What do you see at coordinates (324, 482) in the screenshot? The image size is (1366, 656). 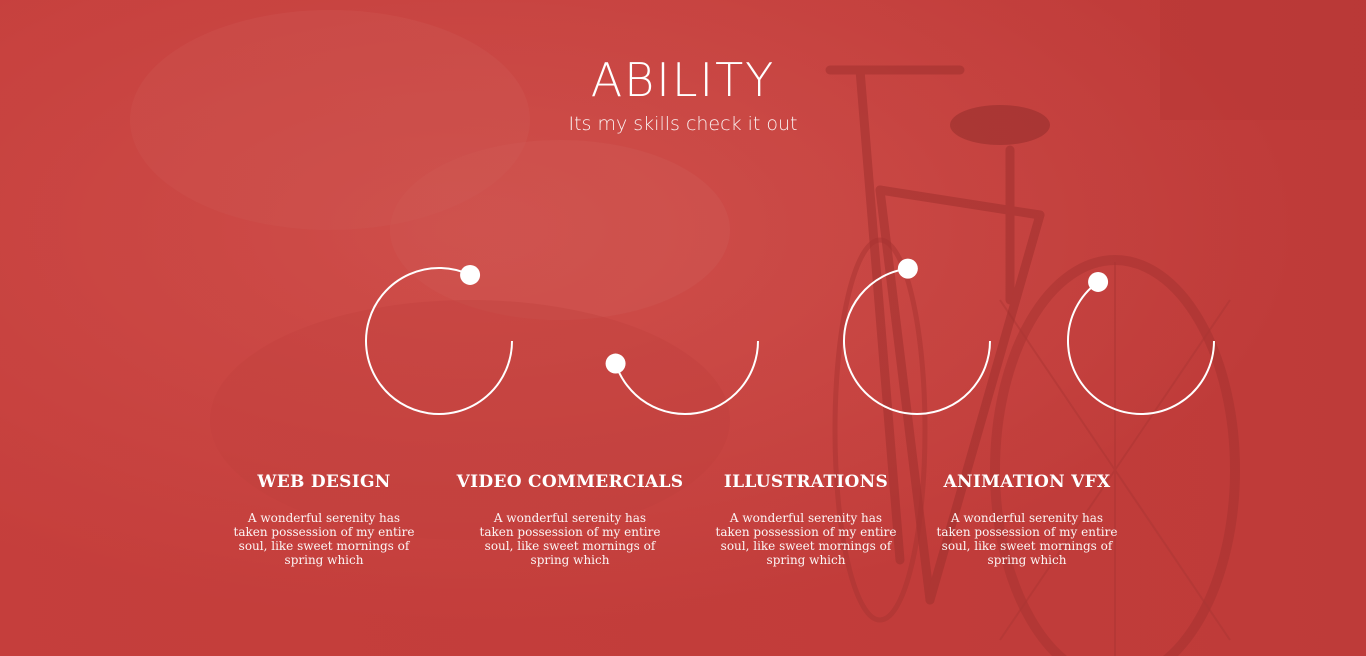 I see `skill-title: WEB DESIGN` at bounding box center [324, 482].